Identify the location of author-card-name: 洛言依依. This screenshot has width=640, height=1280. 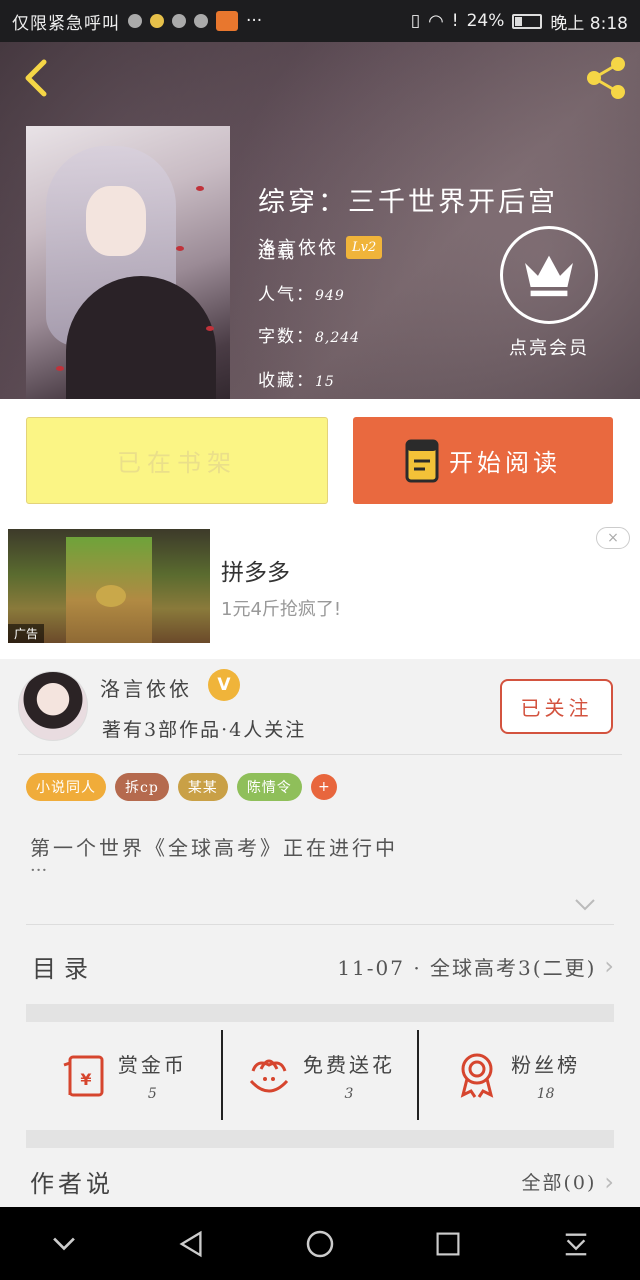
(146, 687).